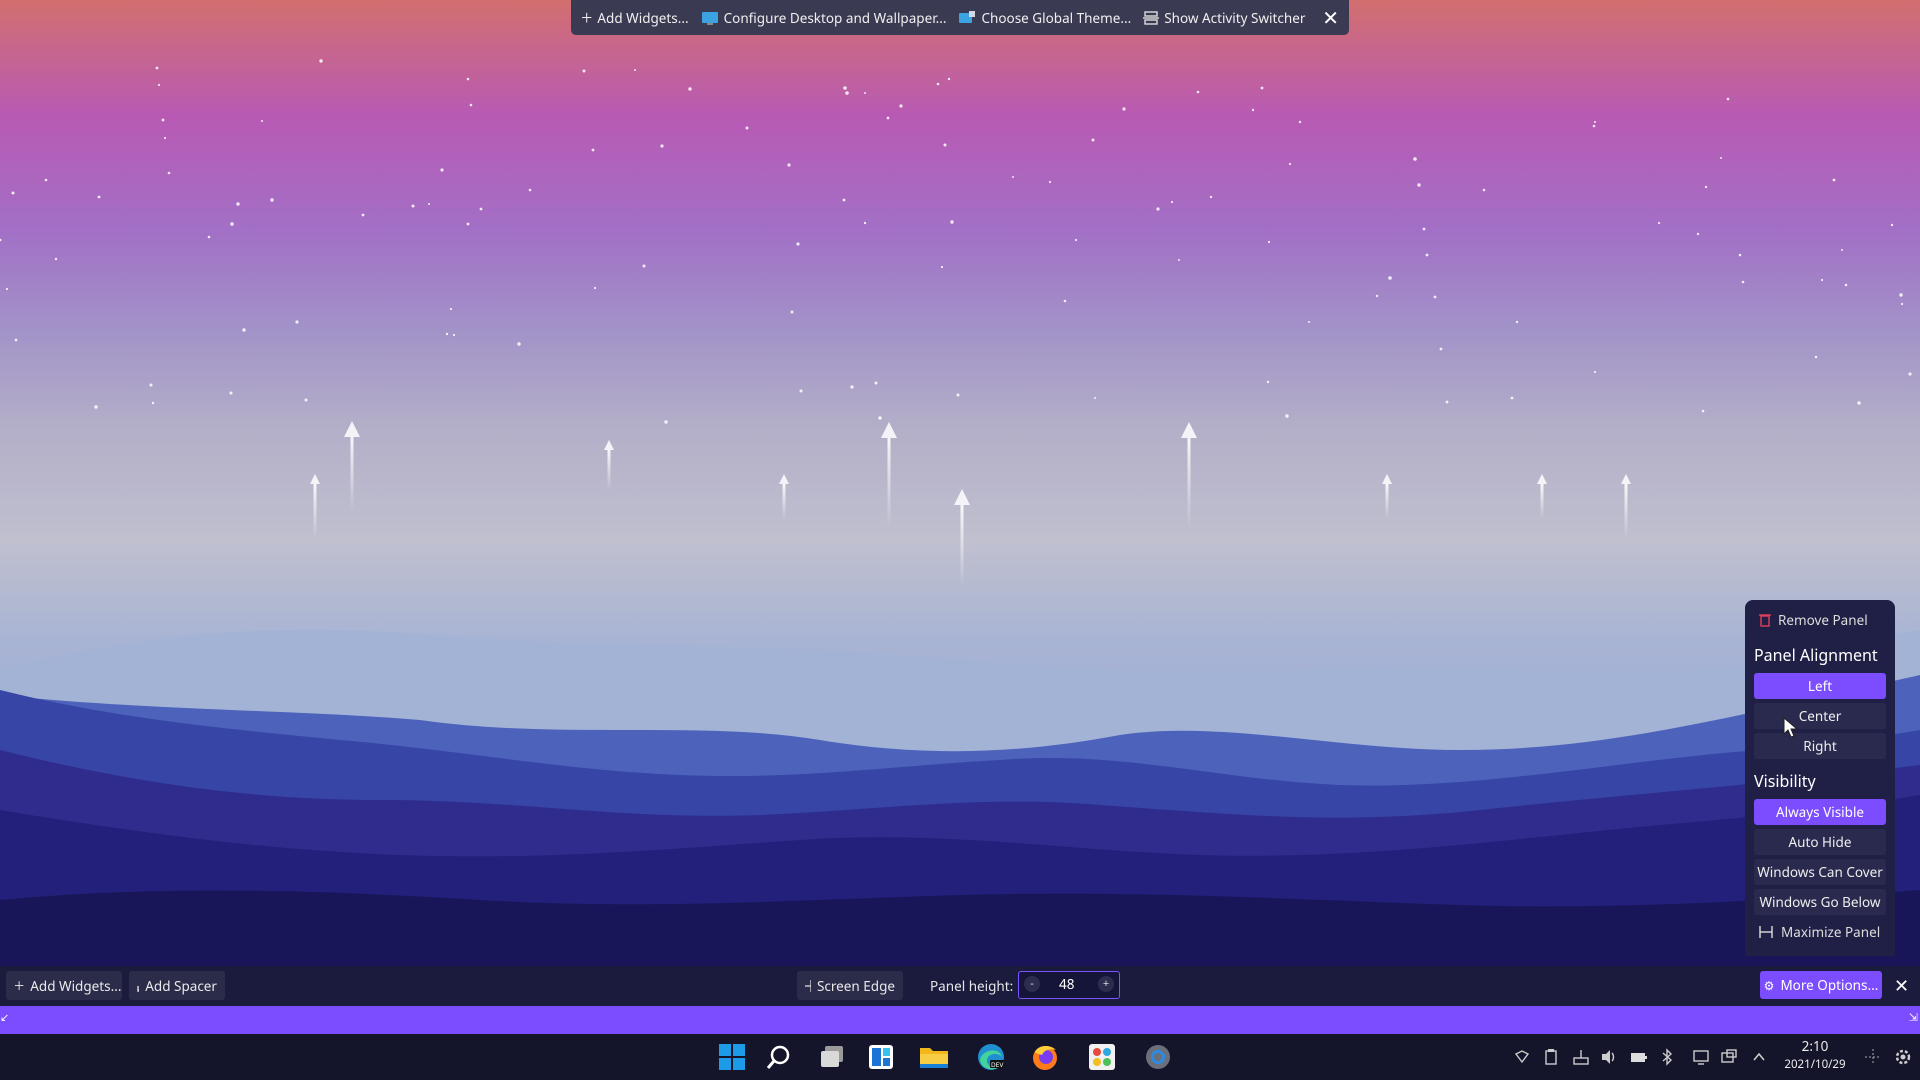  Describe the element at coordinates (1820, 686) in the screenshot. I see `align-left-button: Left` at that location.